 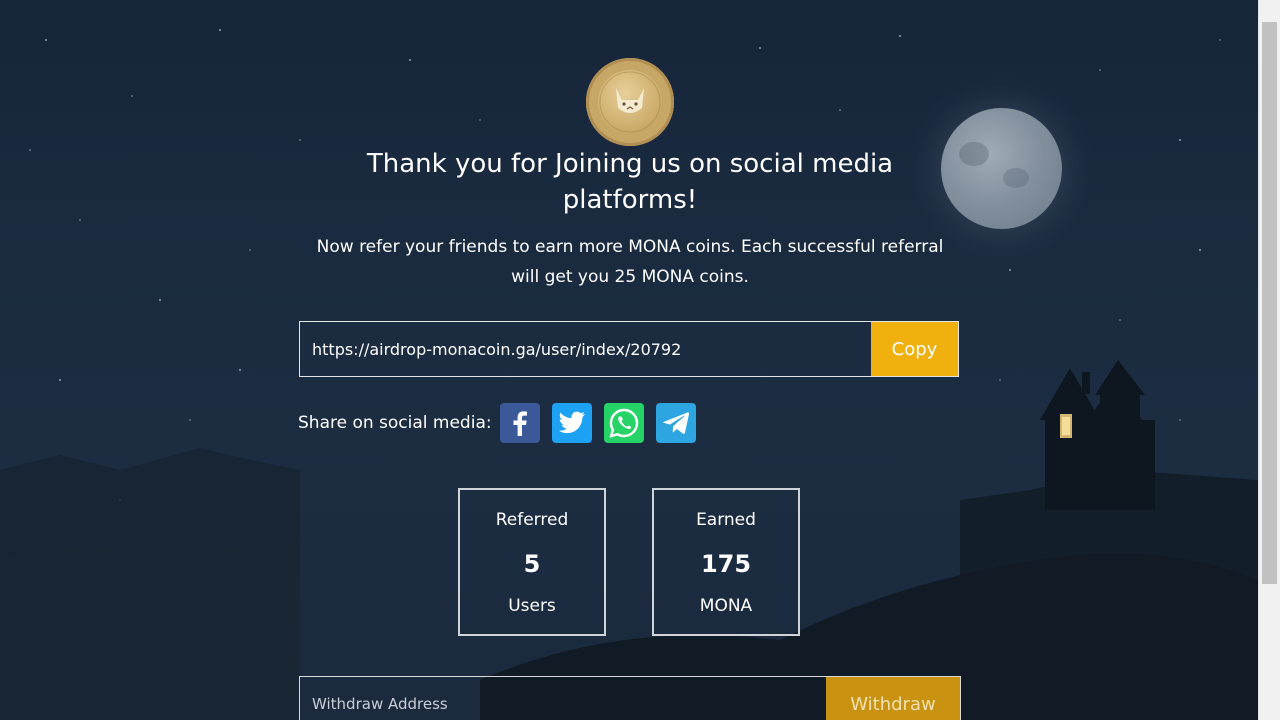 I want to click on earned-label: Earned, so click(x=726, y=520).